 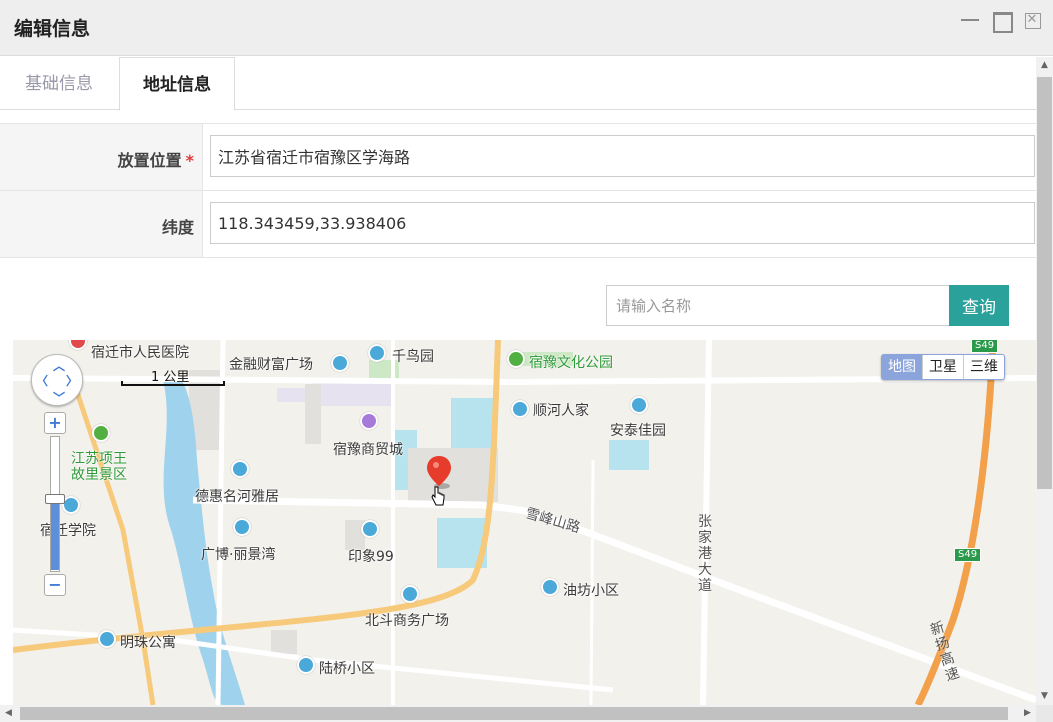 I want to click on horizontal-scrollbar: ◀ ▶, so click(x=518, y=713).